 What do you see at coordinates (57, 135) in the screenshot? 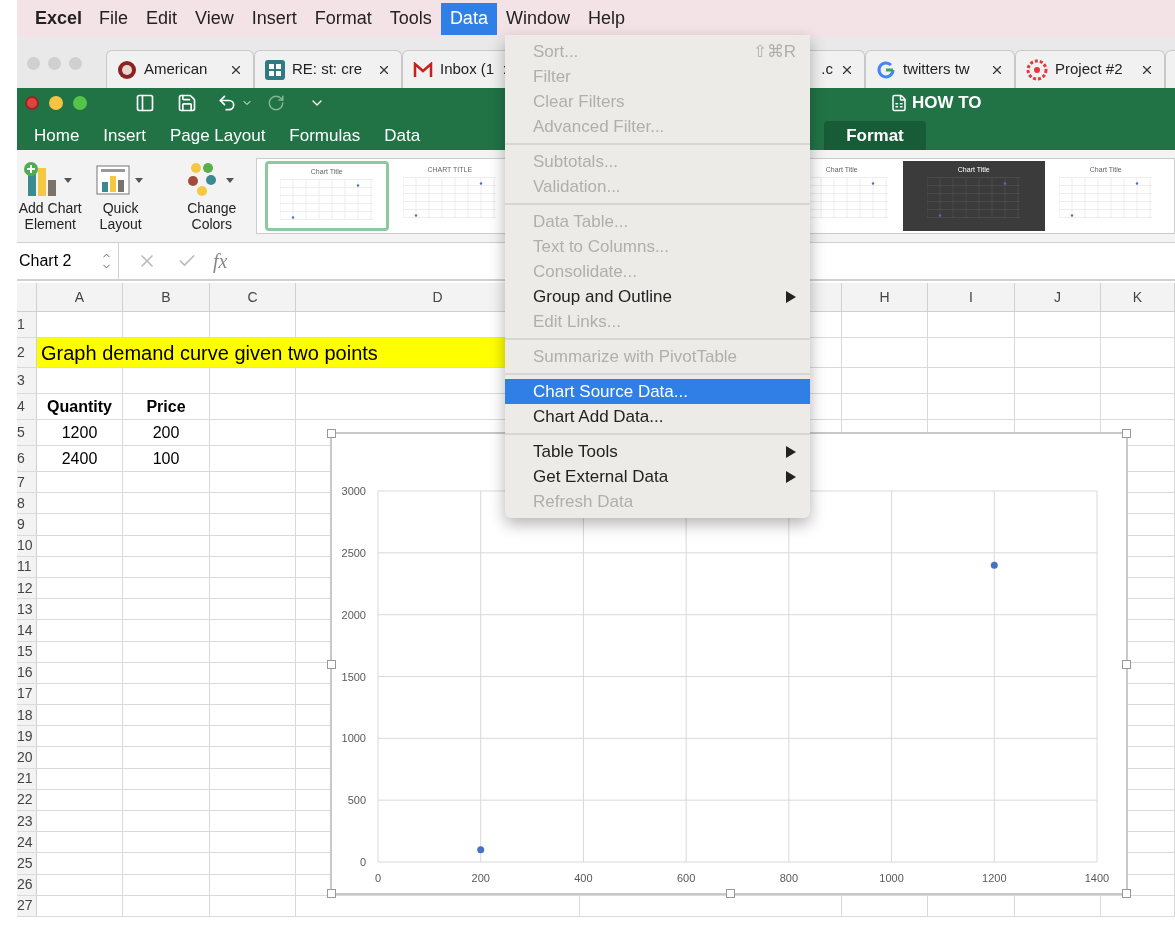
I see `ribbon-tab: Home` at bounding box center [57, 135].